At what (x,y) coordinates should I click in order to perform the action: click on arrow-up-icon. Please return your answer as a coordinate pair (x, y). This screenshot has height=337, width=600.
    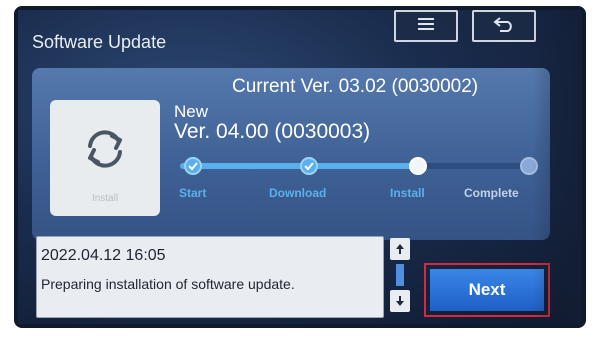
    Looking at the image, I should click on (400, 249).